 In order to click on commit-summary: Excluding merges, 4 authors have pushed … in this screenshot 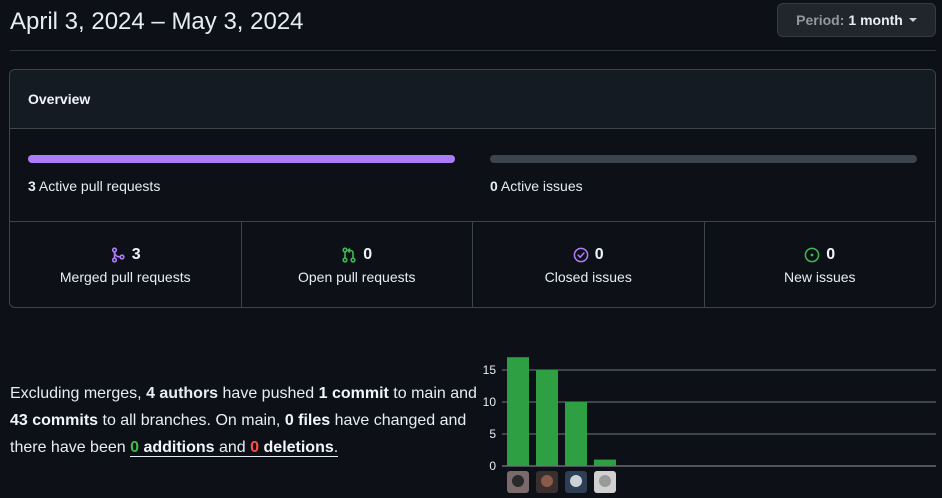, I will do `click(245, 420)`.